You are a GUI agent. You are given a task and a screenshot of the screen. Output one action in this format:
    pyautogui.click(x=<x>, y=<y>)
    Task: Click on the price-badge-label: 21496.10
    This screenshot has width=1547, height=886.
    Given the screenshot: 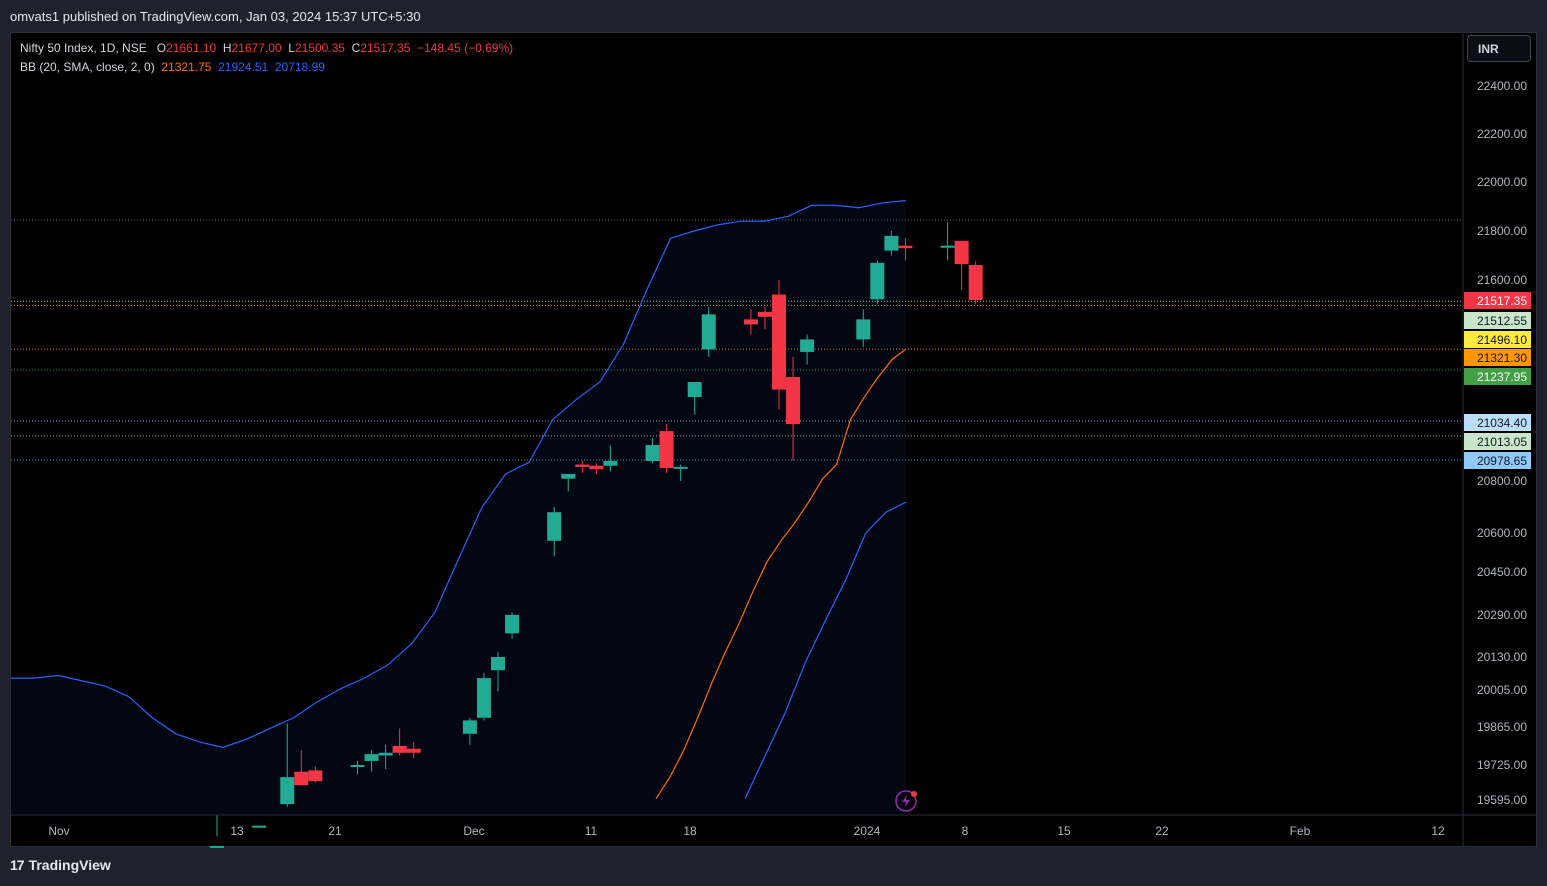 What is the action you would take?
    pyautogui.click(x=1502, y=340)
    